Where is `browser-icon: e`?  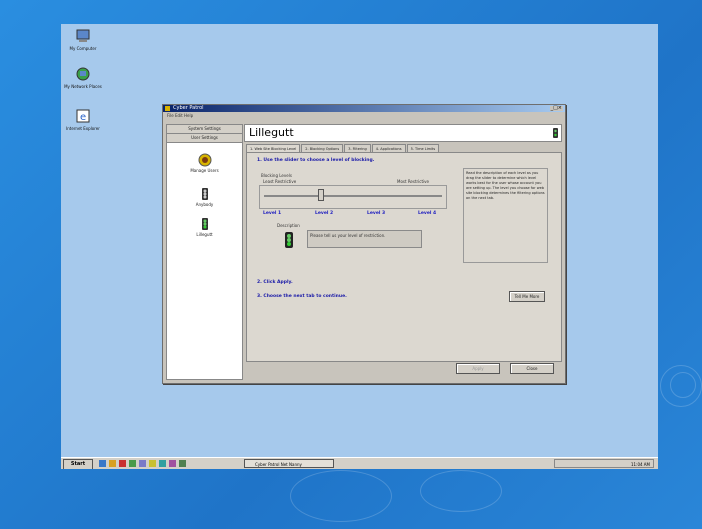
browser-icon: e is located at coordinates (83, 116).